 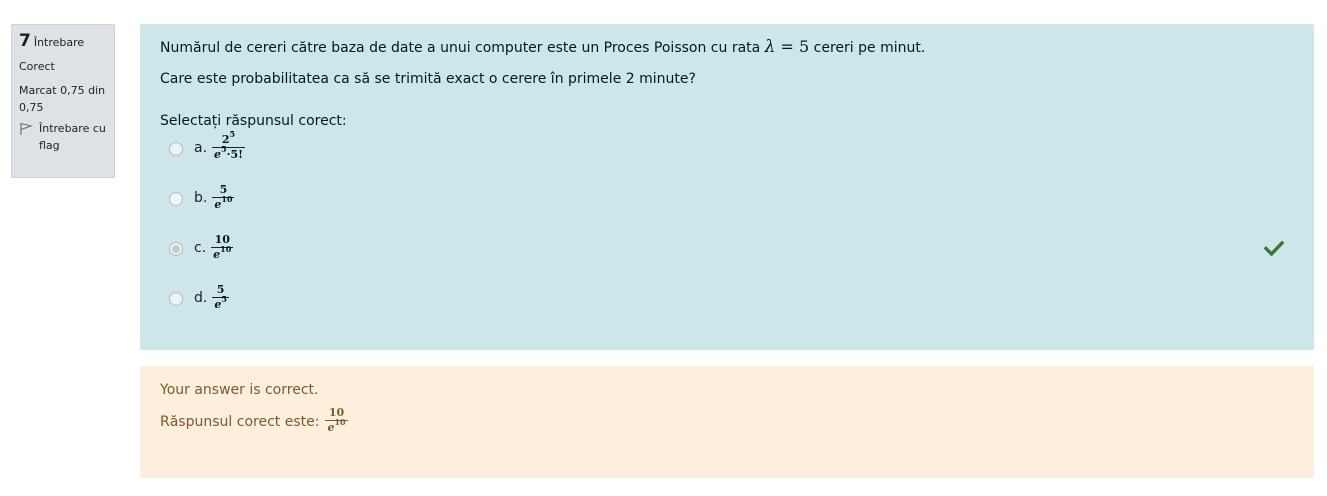 What do you see at coordinates (336, 425) in the screenshot?
I see `right-answer-denominator: e10` at bounding box center [336, 425].